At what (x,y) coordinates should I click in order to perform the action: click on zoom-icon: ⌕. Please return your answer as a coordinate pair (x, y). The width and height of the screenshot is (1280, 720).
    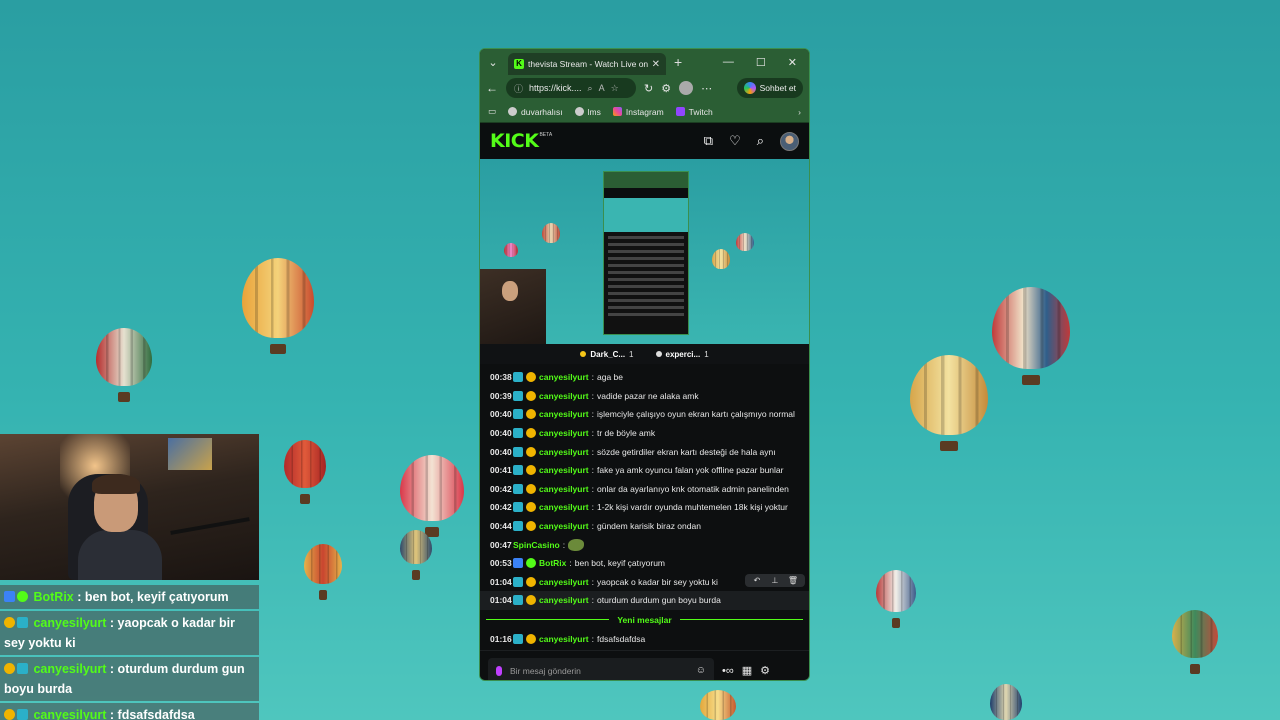
    Looking at the image, I should click on (590, 88).